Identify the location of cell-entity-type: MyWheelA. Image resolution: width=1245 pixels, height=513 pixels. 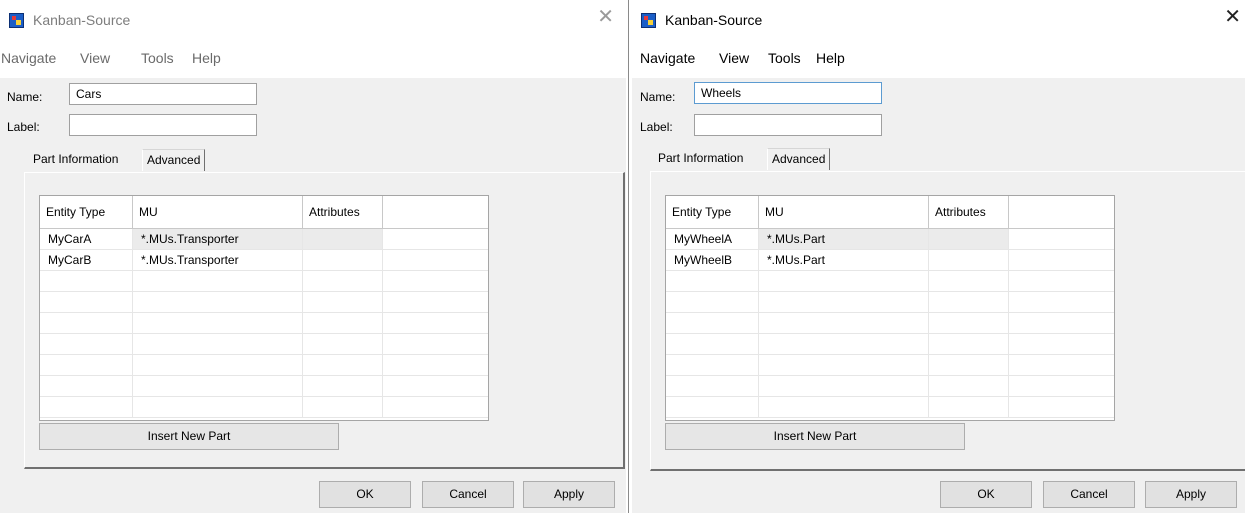
(712, 239).